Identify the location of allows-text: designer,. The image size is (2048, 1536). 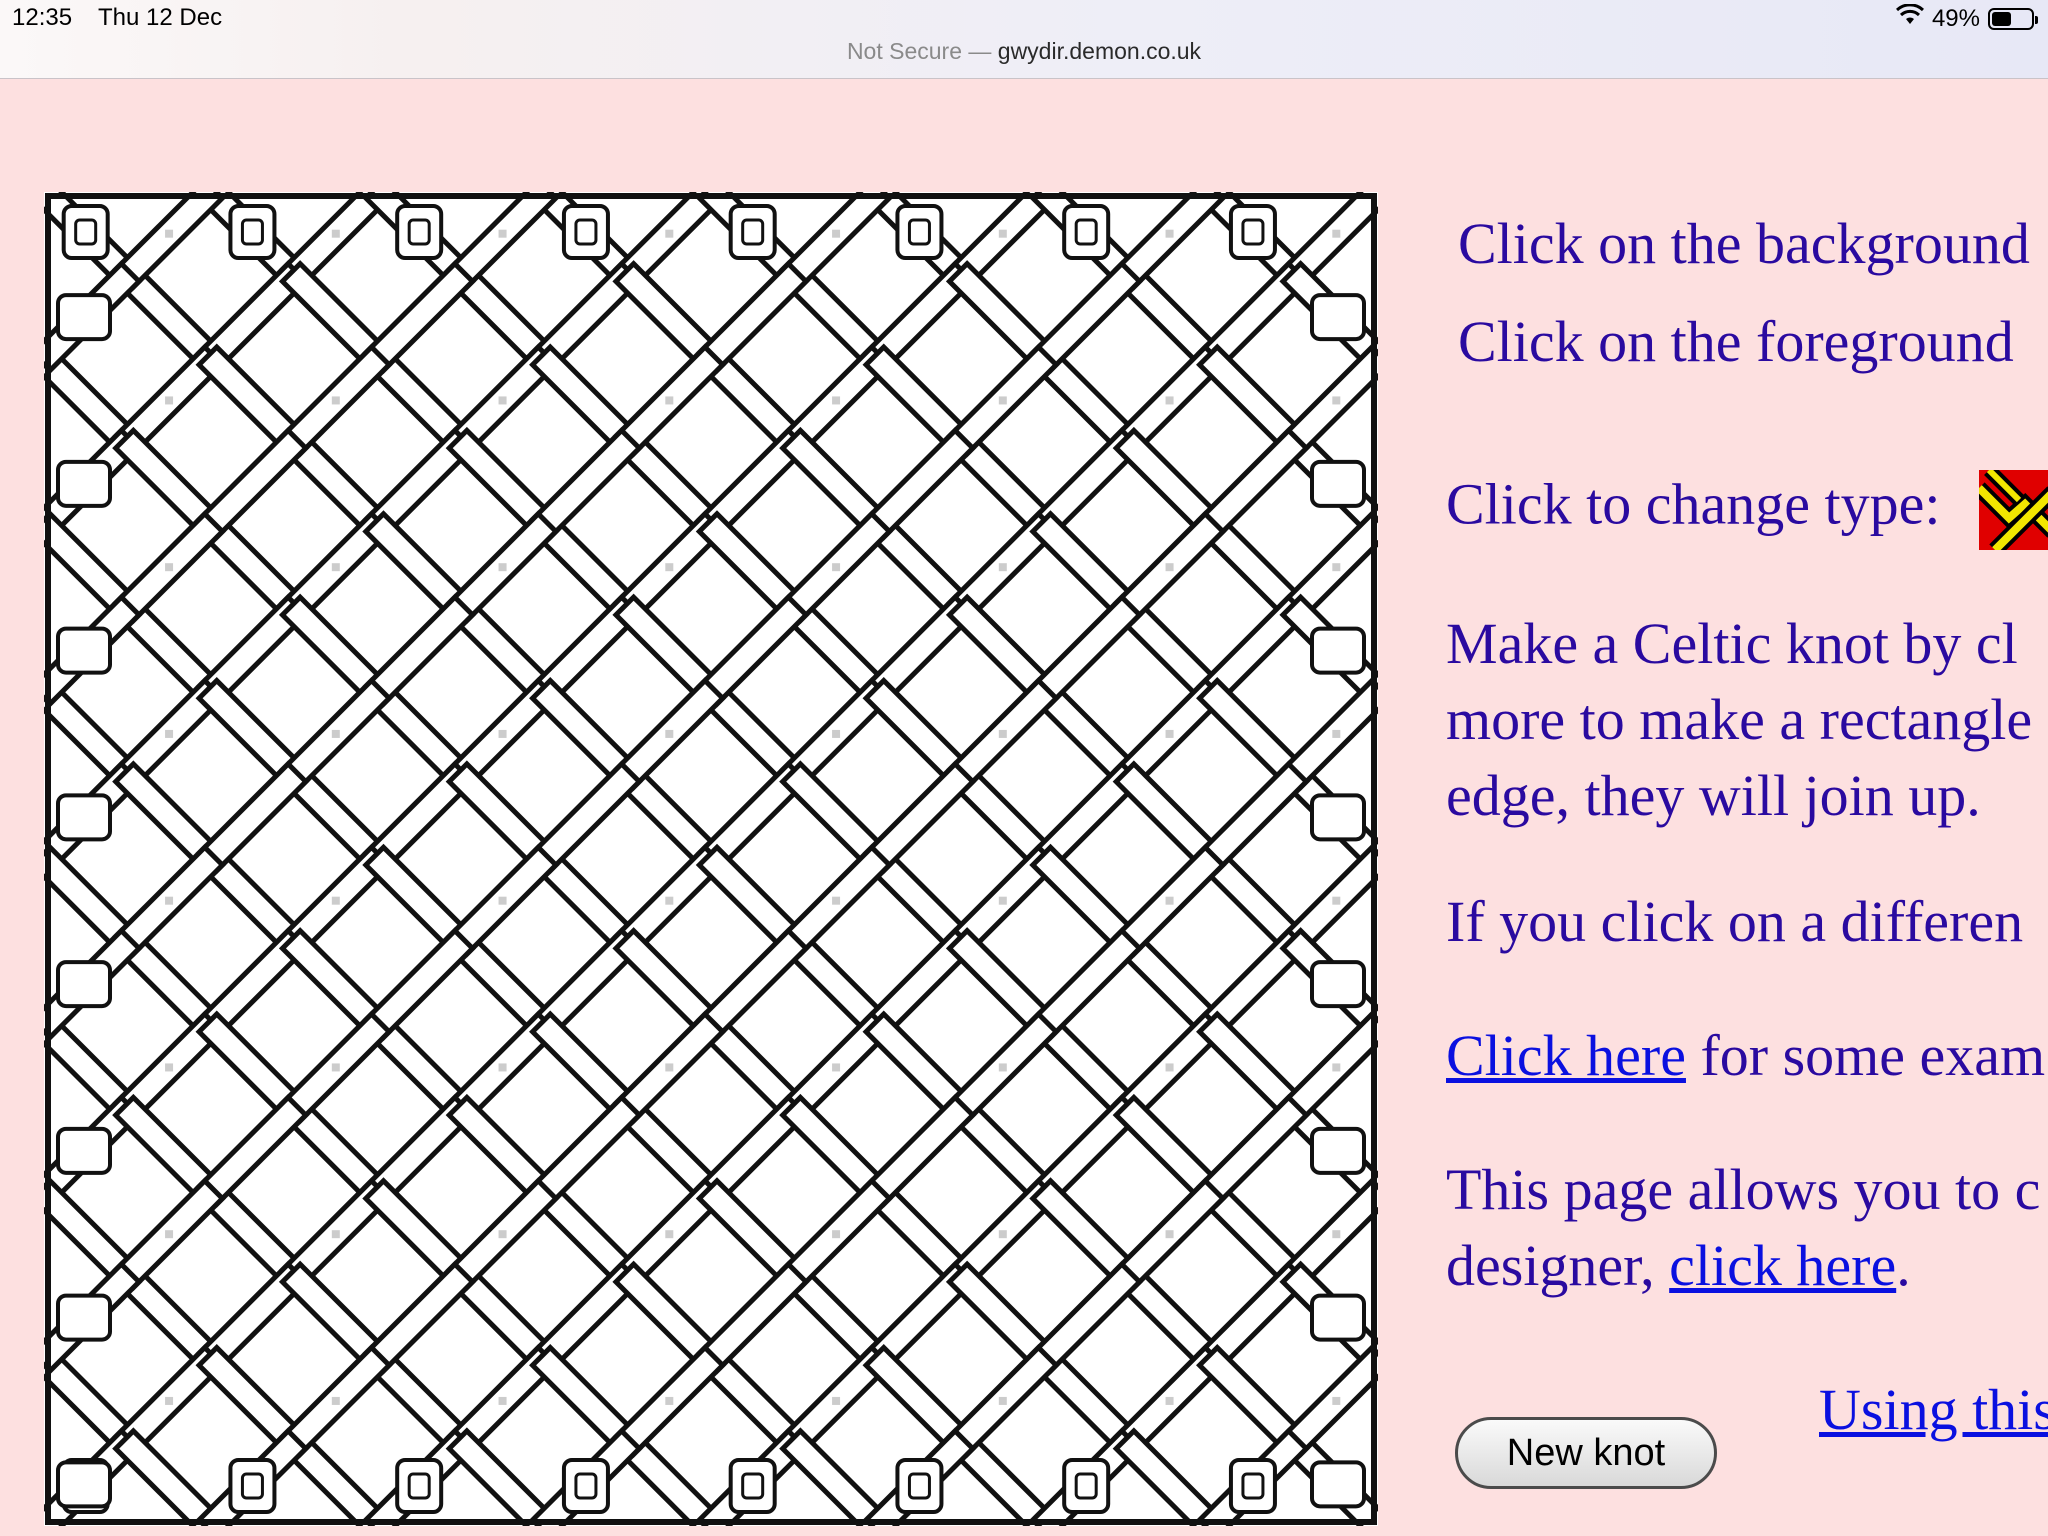
(1558, 1265).